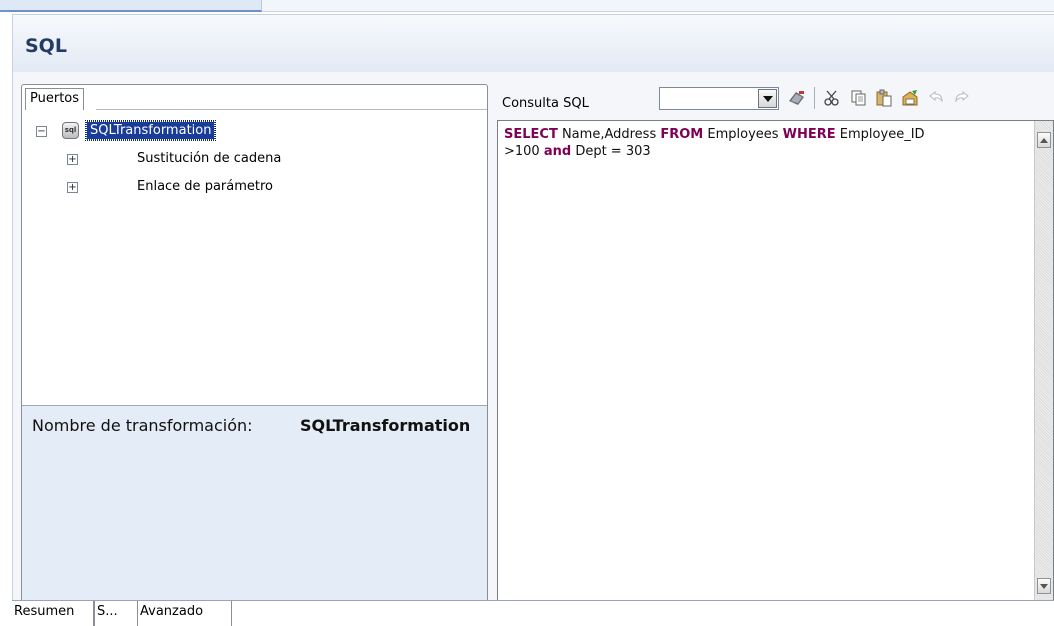  Describe the element at coordinates (205, 186) in the screenshot. I see `tree-node-label: Enlace de parámetro` at that location.